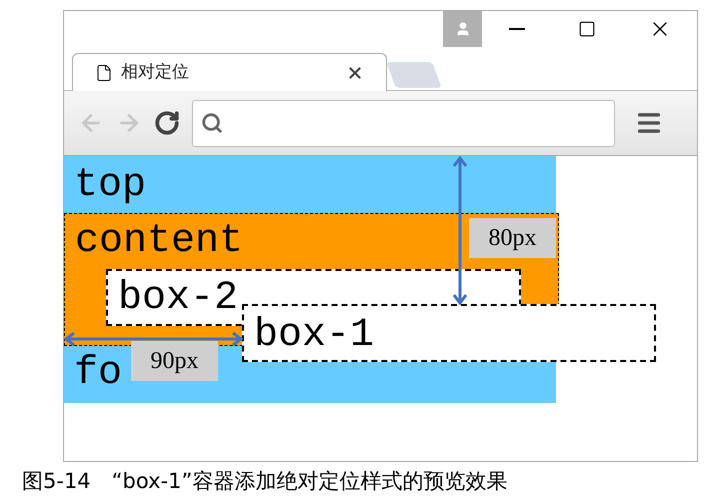  I want to click on content-label: content, so click(159, 241).